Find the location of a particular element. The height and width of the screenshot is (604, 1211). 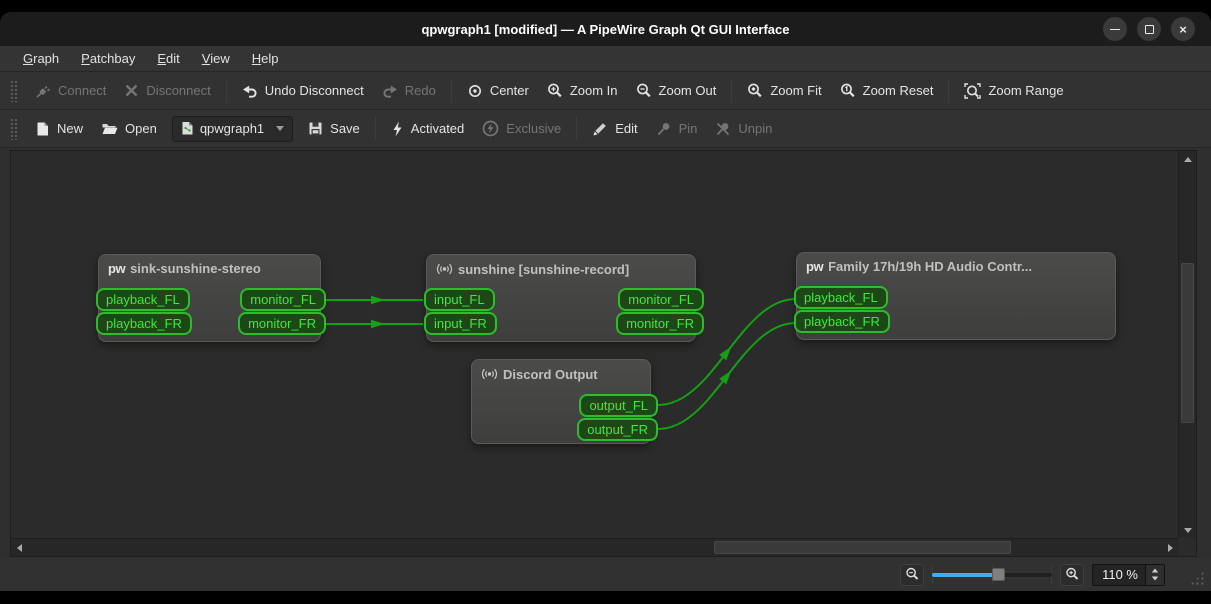

zoom-value: 110 % is located at coordinates (1120, 574).